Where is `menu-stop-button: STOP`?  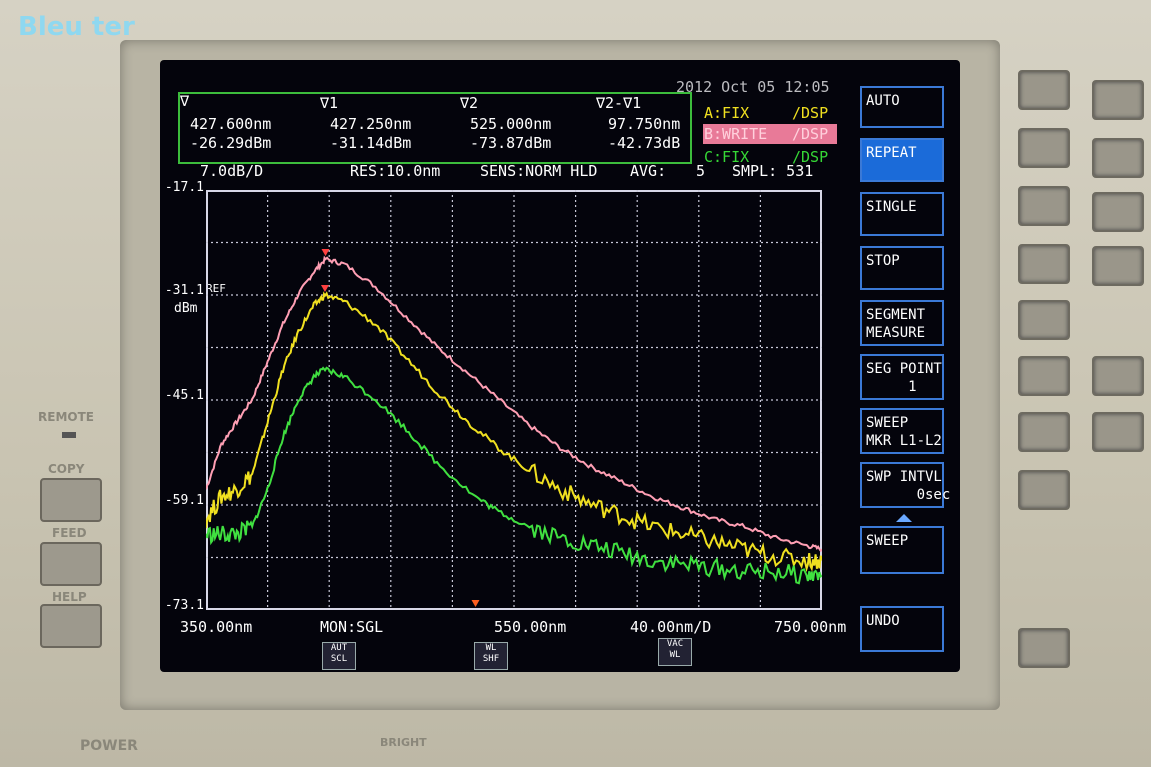 menu-stop-button: STOP is located at coordinates (902, 268).